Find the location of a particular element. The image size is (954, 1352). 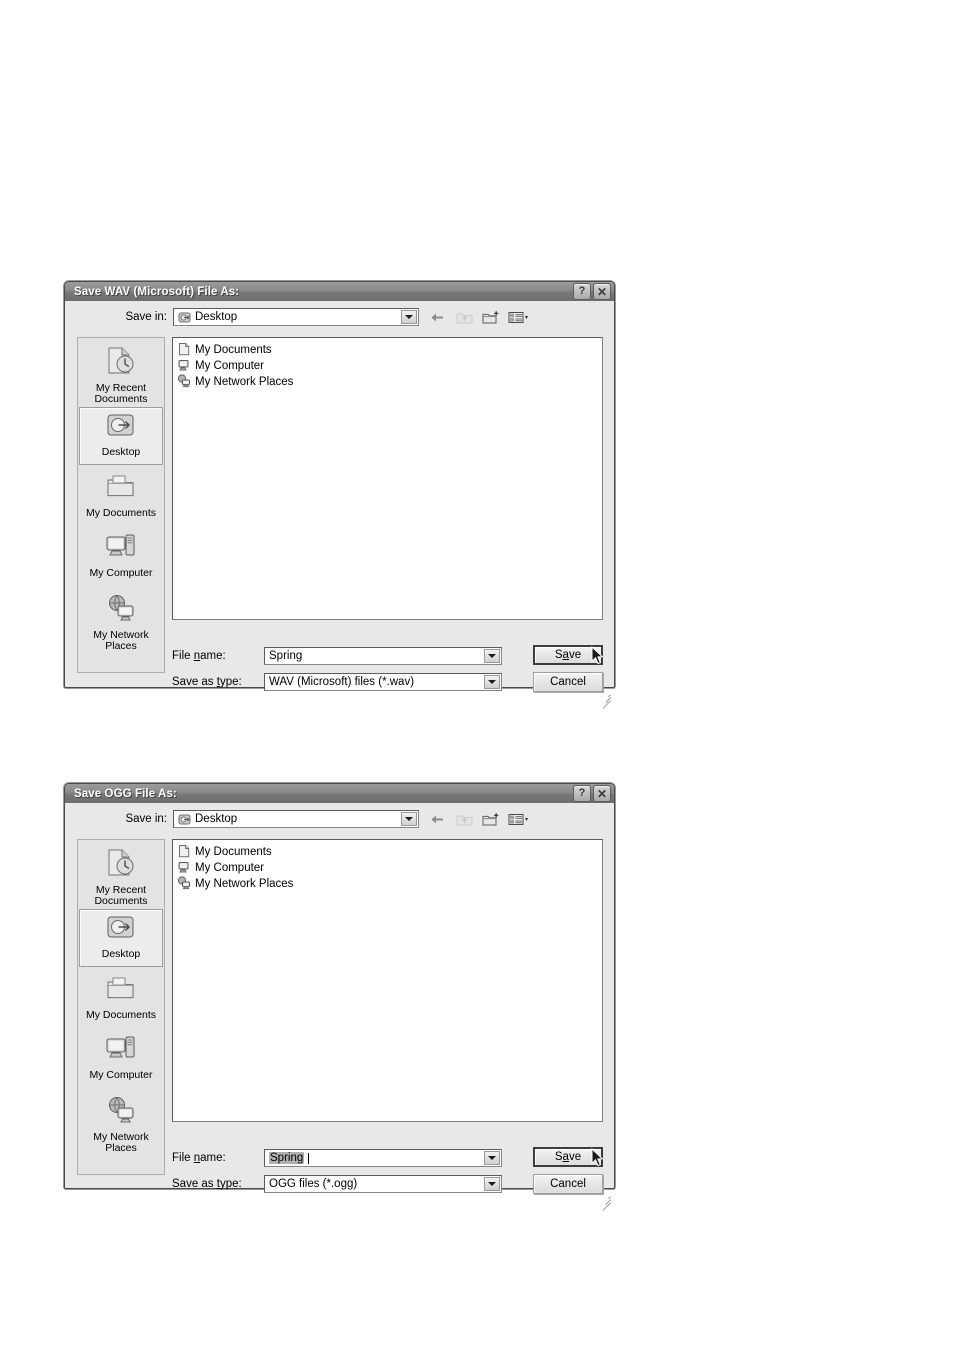

save-button-label: Save is located at coordinates (568, 1157).